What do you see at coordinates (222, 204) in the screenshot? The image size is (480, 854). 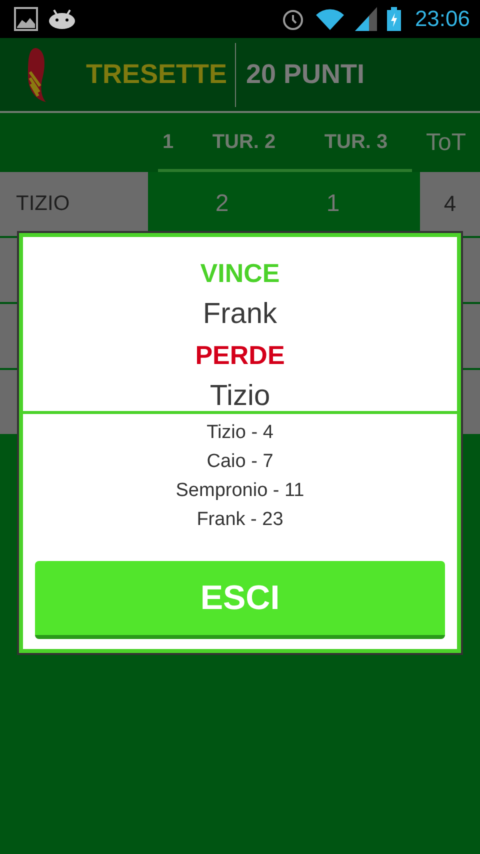 I see `score-cell-text: 2` at bounding box center [222, 204].